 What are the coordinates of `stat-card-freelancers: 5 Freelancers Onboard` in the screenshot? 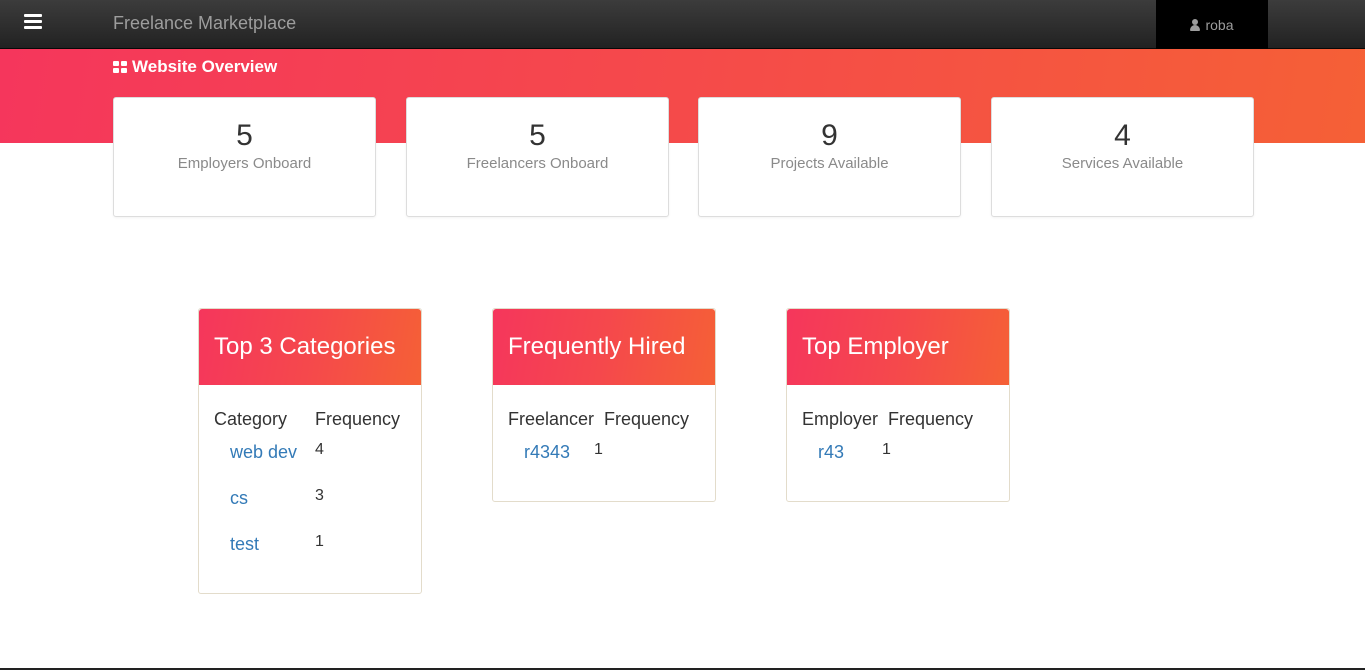 It's located at (537, 157).